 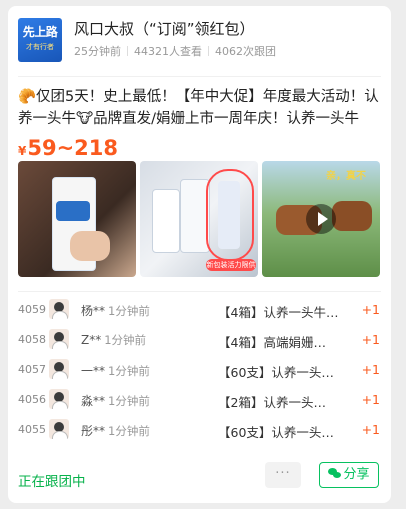 I want to click on buyer-name: Z**, so click(x=91, y=340).